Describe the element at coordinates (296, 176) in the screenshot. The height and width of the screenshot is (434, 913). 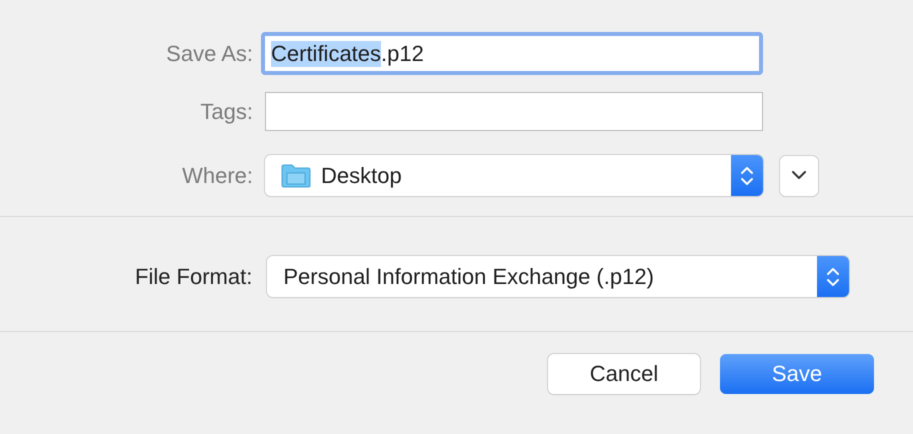
I see `folder-icon` at that location.